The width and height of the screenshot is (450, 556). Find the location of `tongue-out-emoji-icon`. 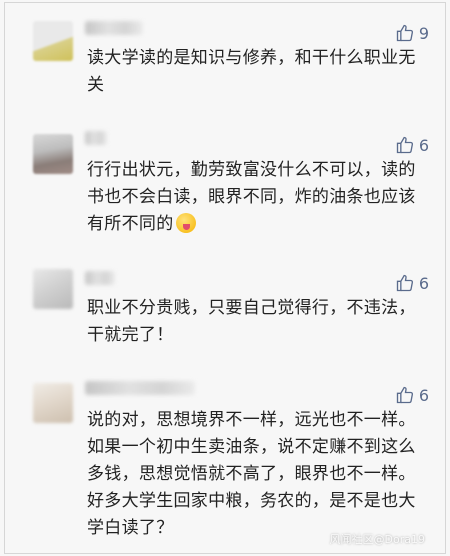

tongue-out-emoji-icon is located at coordinates (185, 223).